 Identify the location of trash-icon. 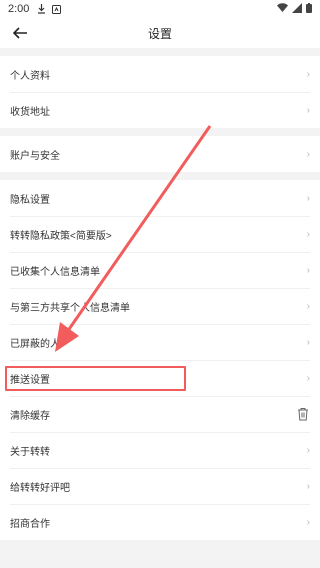
(303, 414).